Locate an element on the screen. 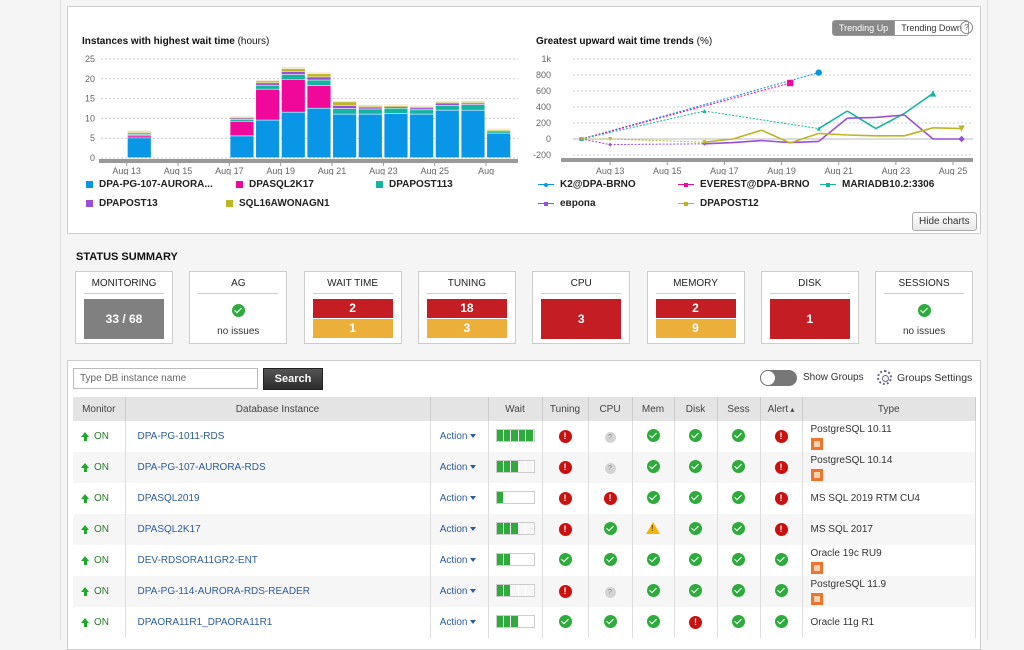 This screenshot has width=1024, height=650. show-groups-toggle is located at coordinates (778, 378).